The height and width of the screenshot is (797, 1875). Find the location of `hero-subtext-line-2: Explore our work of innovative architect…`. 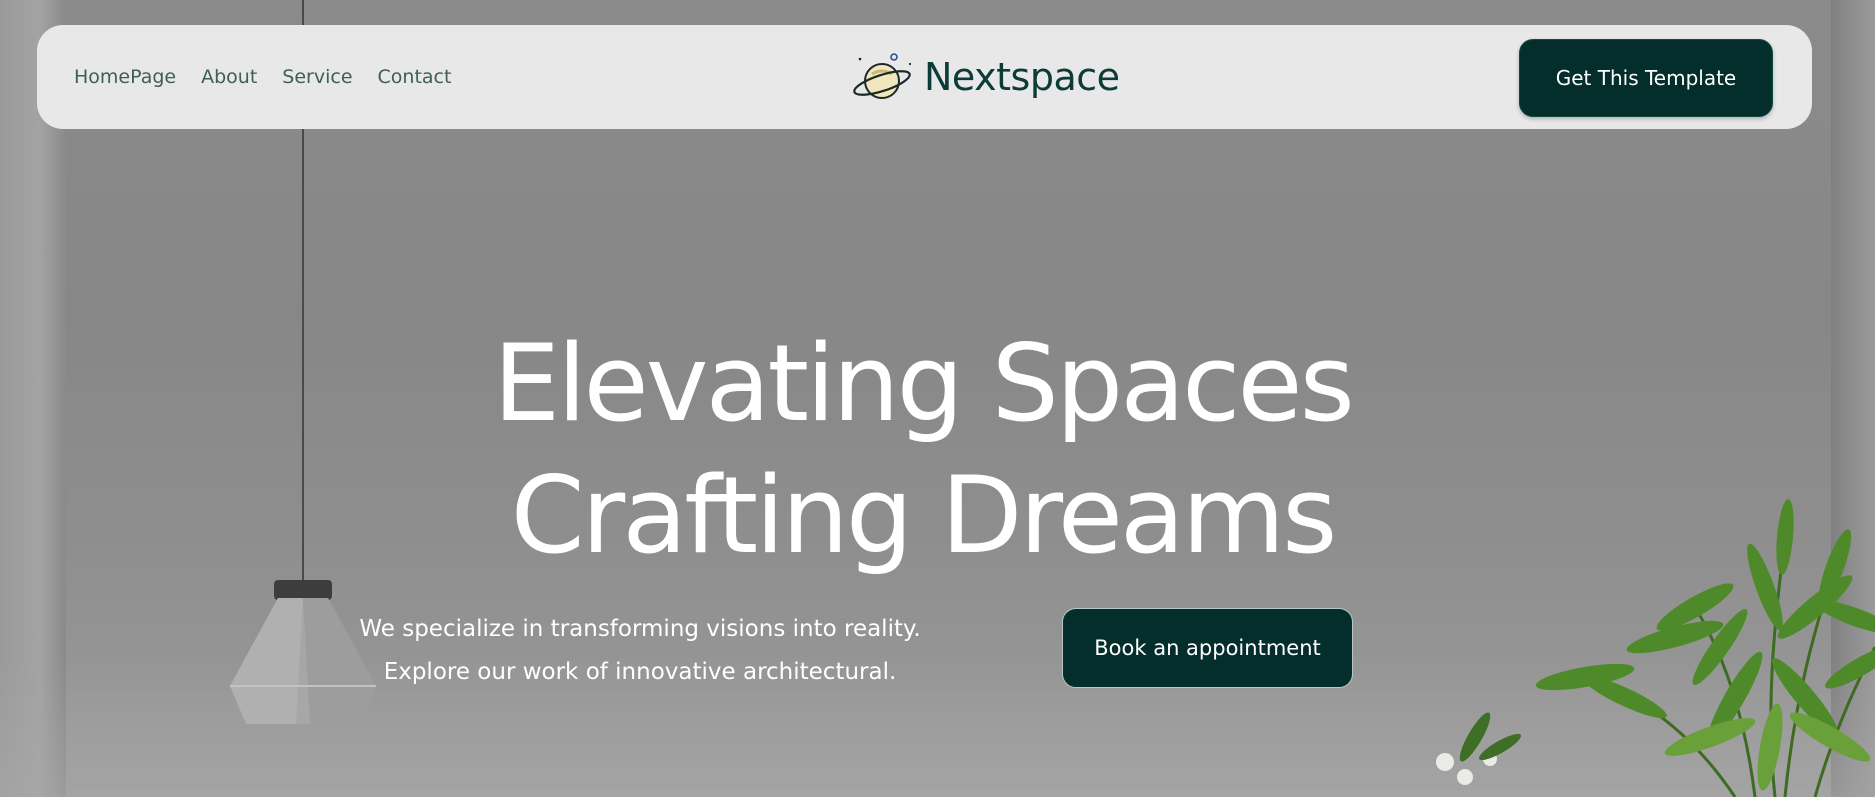

hero-subtext-line-2: Explore our work of innovative architect… is located at coordinates (640, 672).